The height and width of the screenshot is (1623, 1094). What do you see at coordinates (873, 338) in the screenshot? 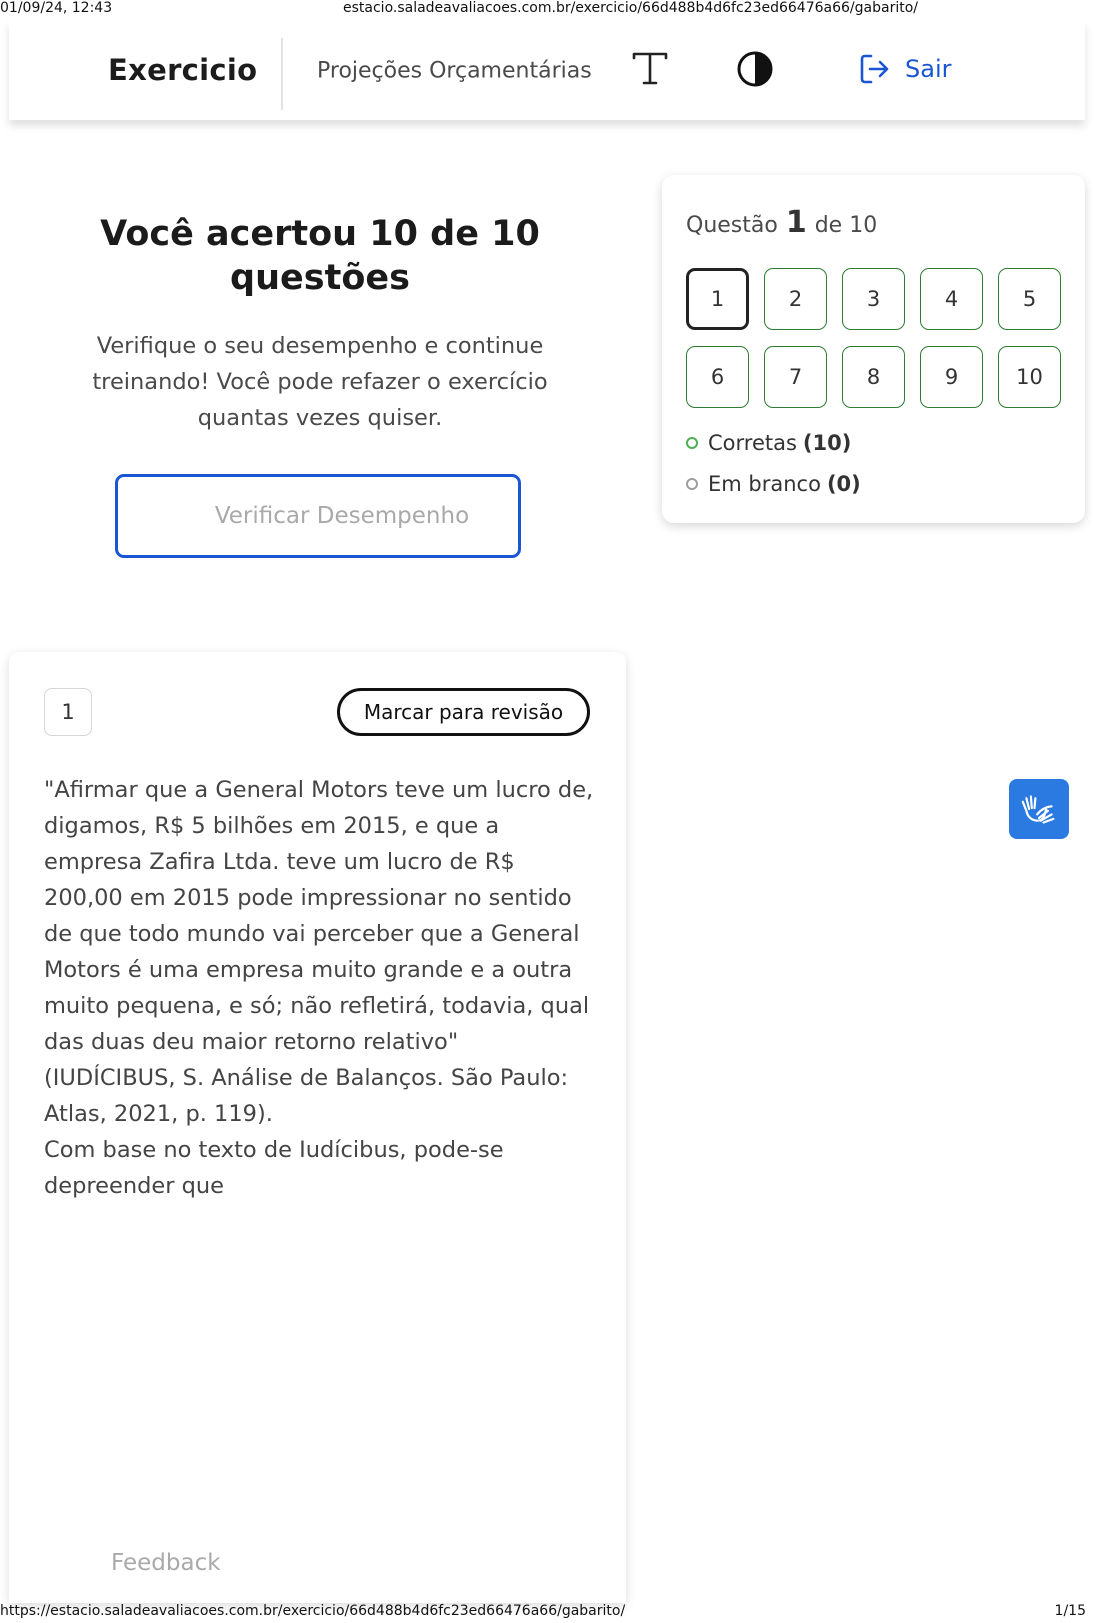
I see `question-grid: 1 2 3 4 5 6 7 8 9 10` at bounding box center [873, 338].